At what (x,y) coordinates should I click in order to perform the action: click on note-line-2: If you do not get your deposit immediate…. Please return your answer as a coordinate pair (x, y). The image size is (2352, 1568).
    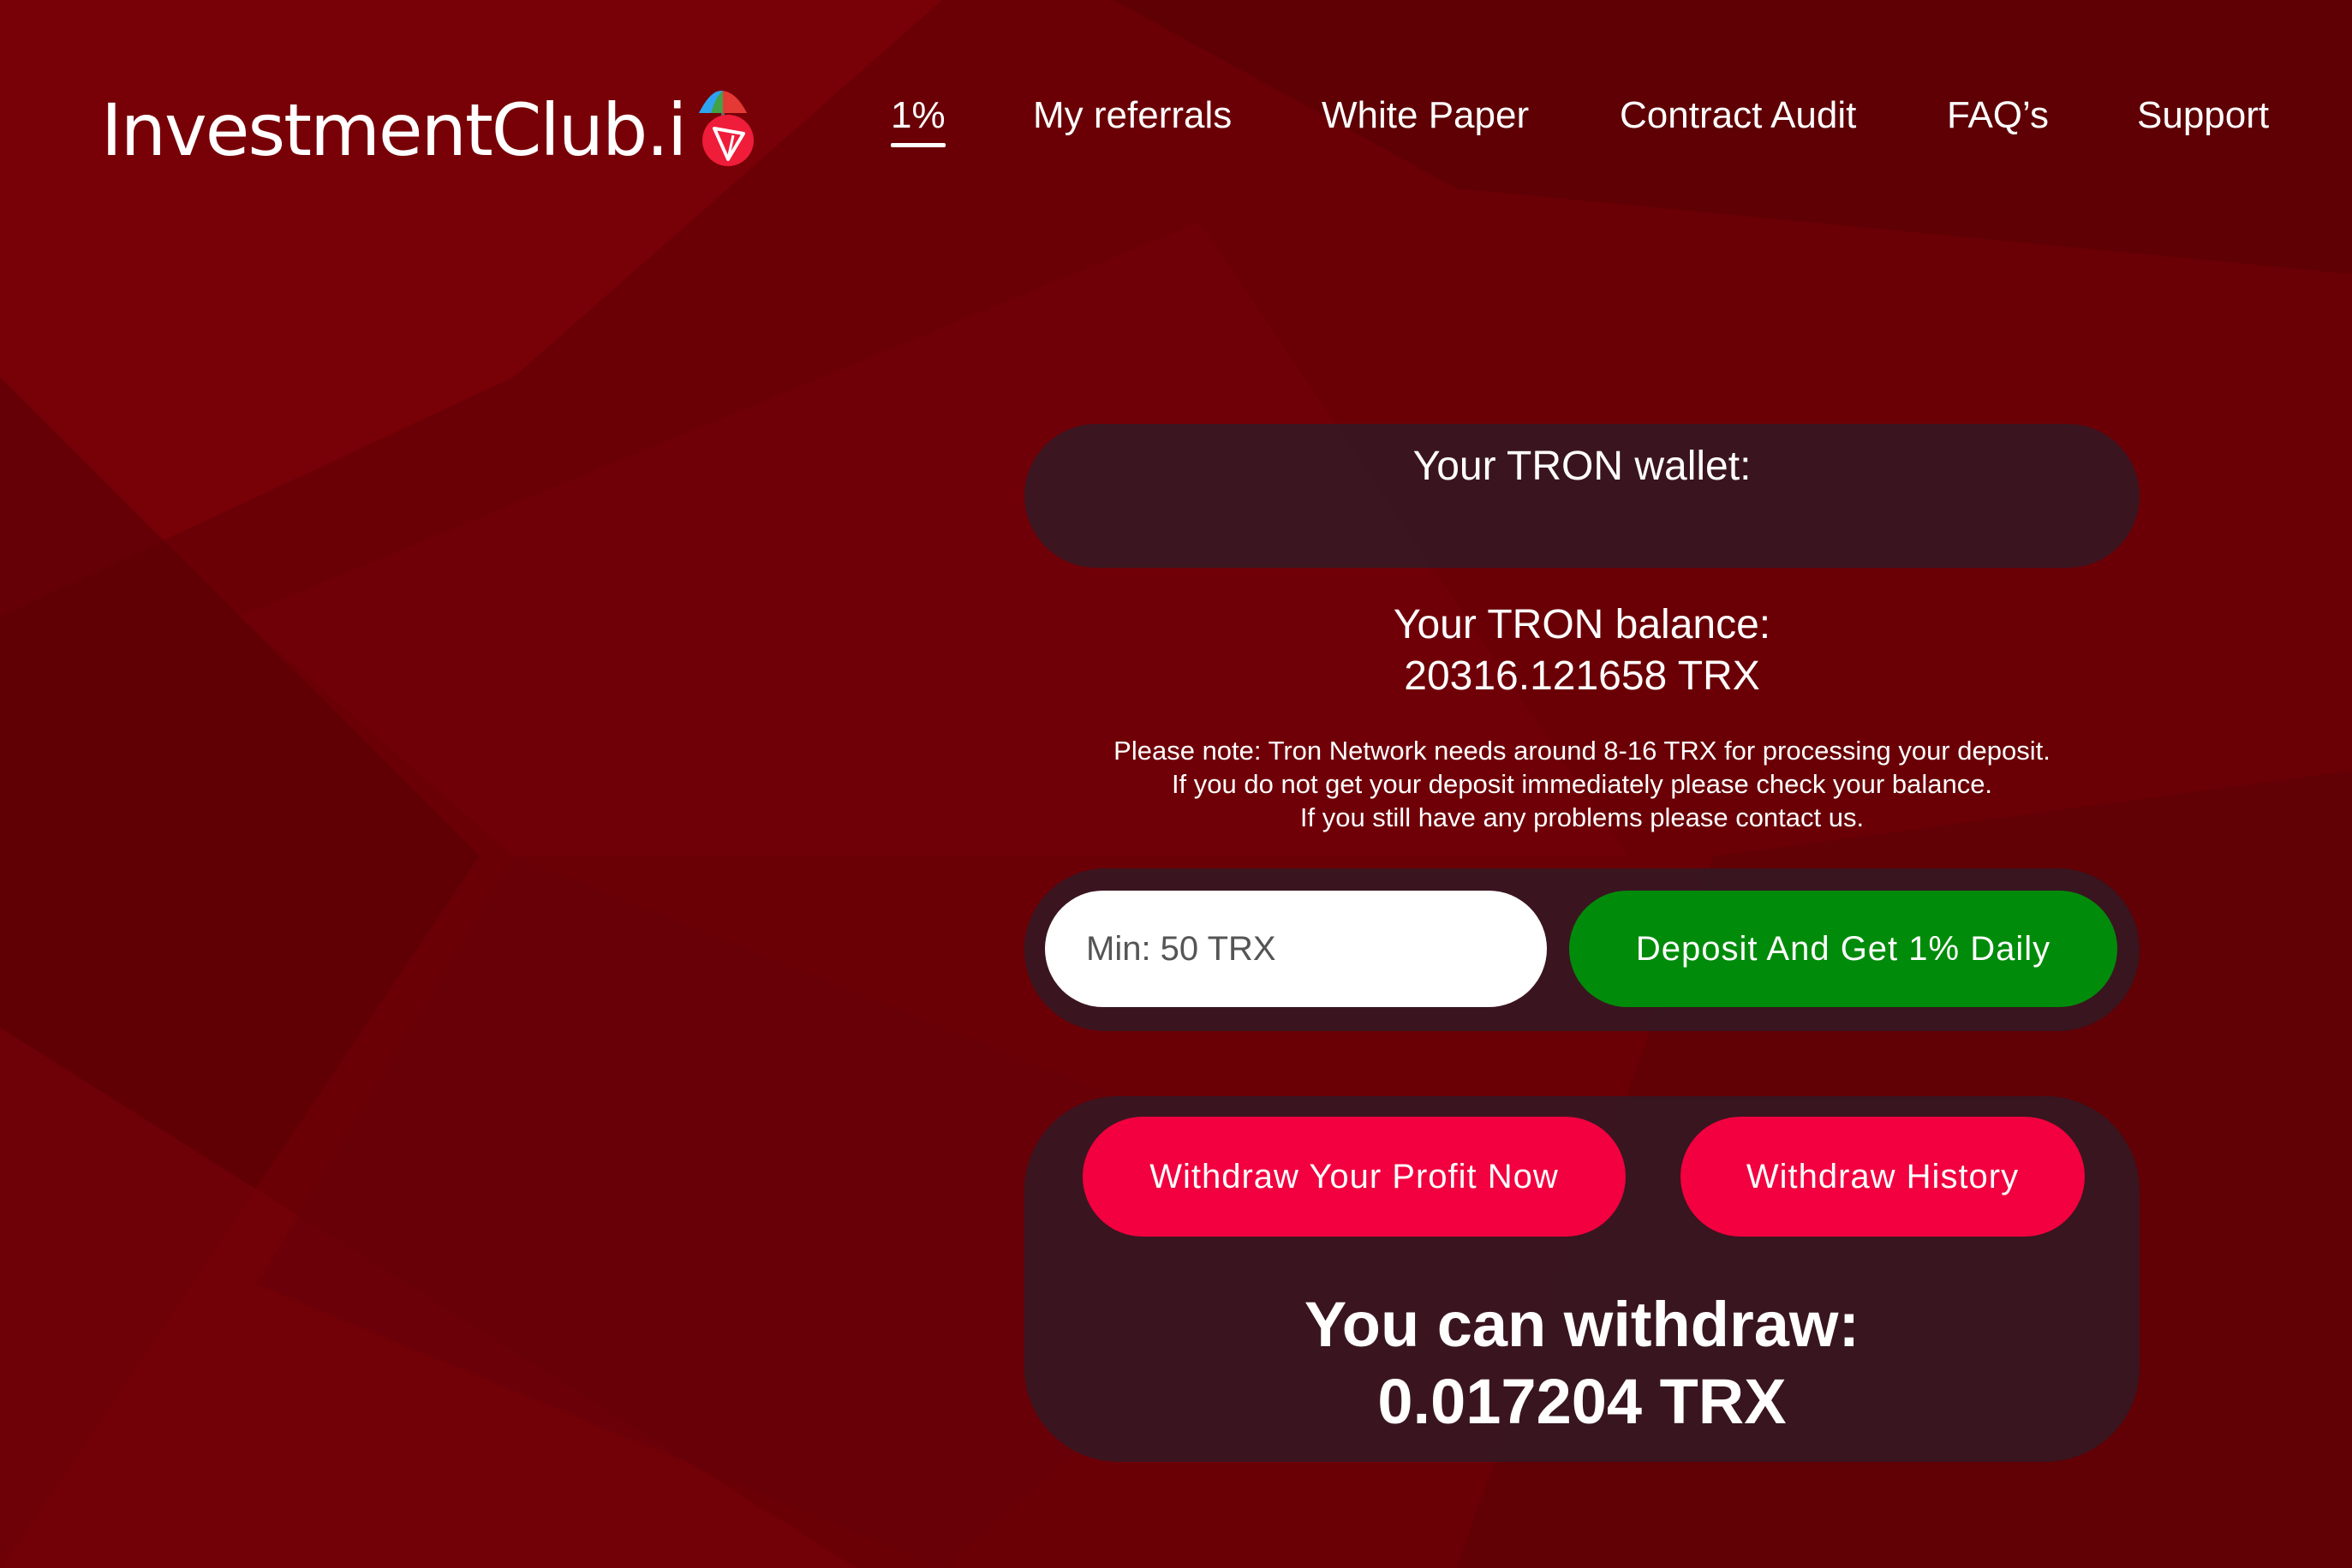
    Looking at the image, I should click on (1582, 784).